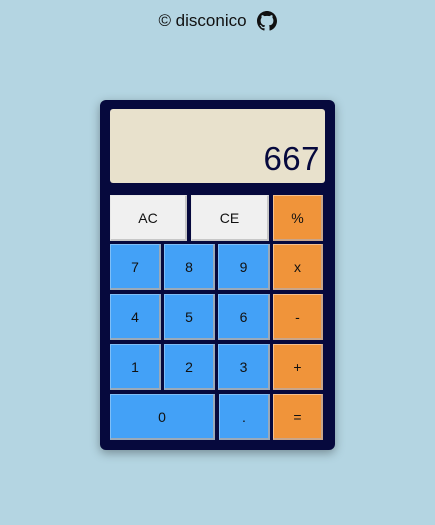  I want to click on decimal-button: ., so click(244, 417).